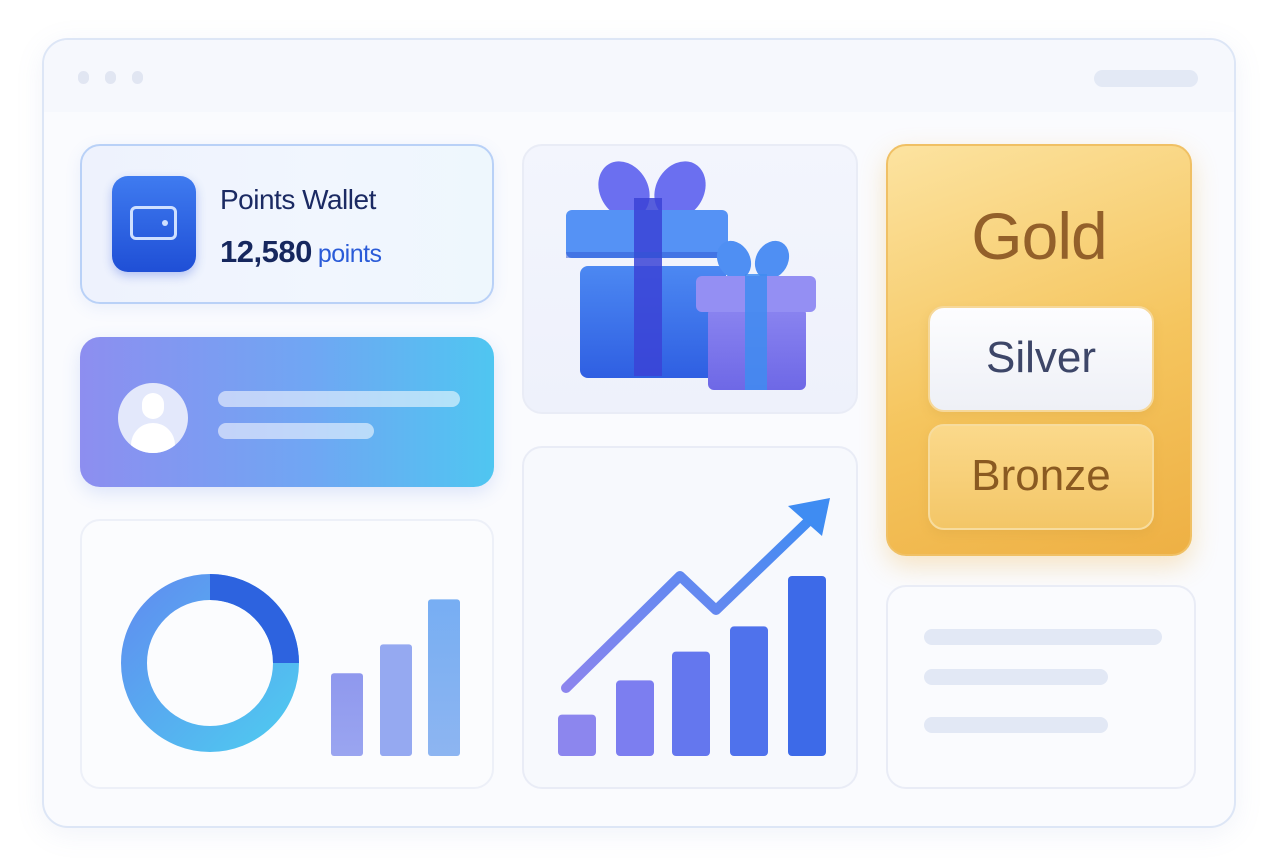 This screenshot has height=860, width=1280. I want to click on donut-chart-icon, so click(210, 663).